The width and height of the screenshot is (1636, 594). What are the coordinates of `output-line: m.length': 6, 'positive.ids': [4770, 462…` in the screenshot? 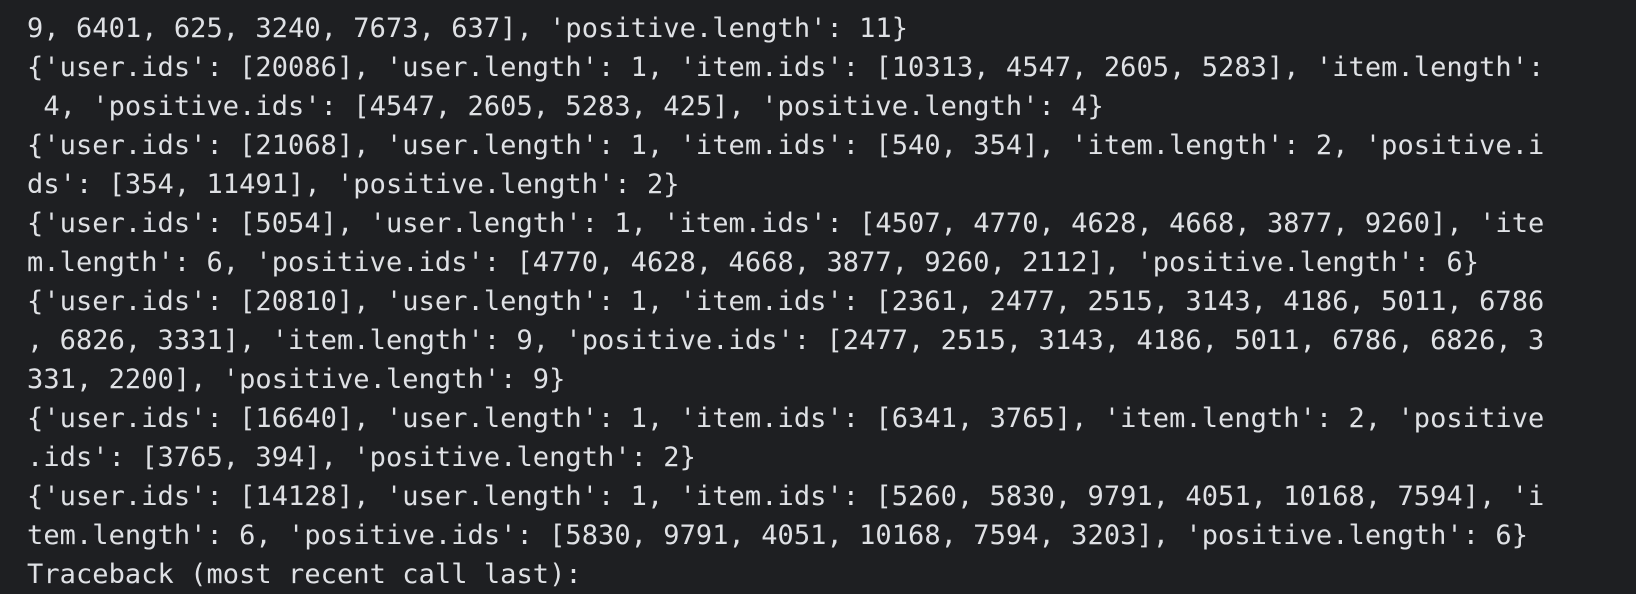 It's located at (753, 262).